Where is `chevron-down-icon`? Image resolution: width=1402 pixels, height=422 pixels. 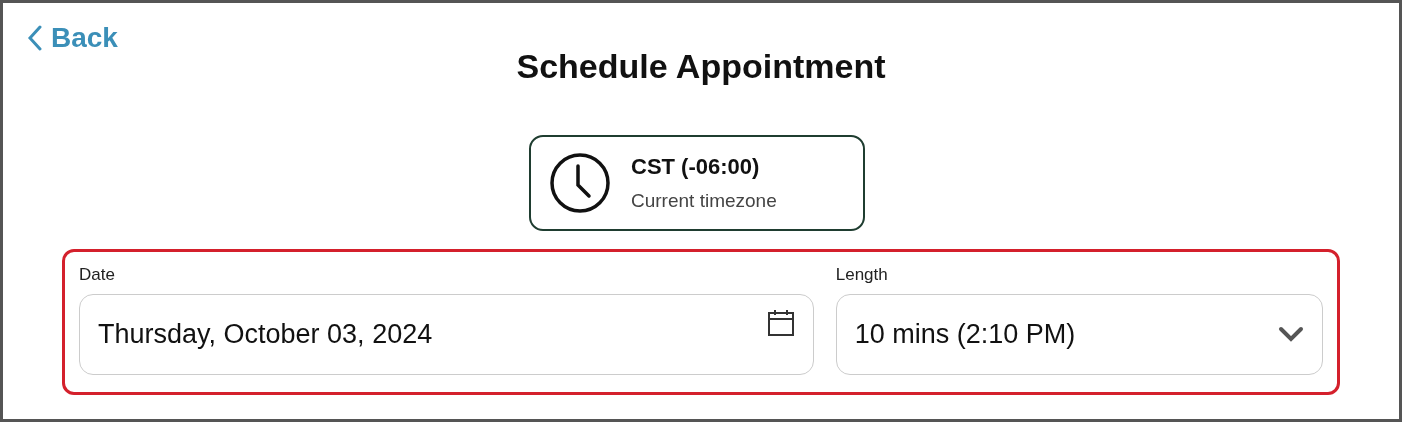
chevron-down-icon is located at coordinates (1291, 334).